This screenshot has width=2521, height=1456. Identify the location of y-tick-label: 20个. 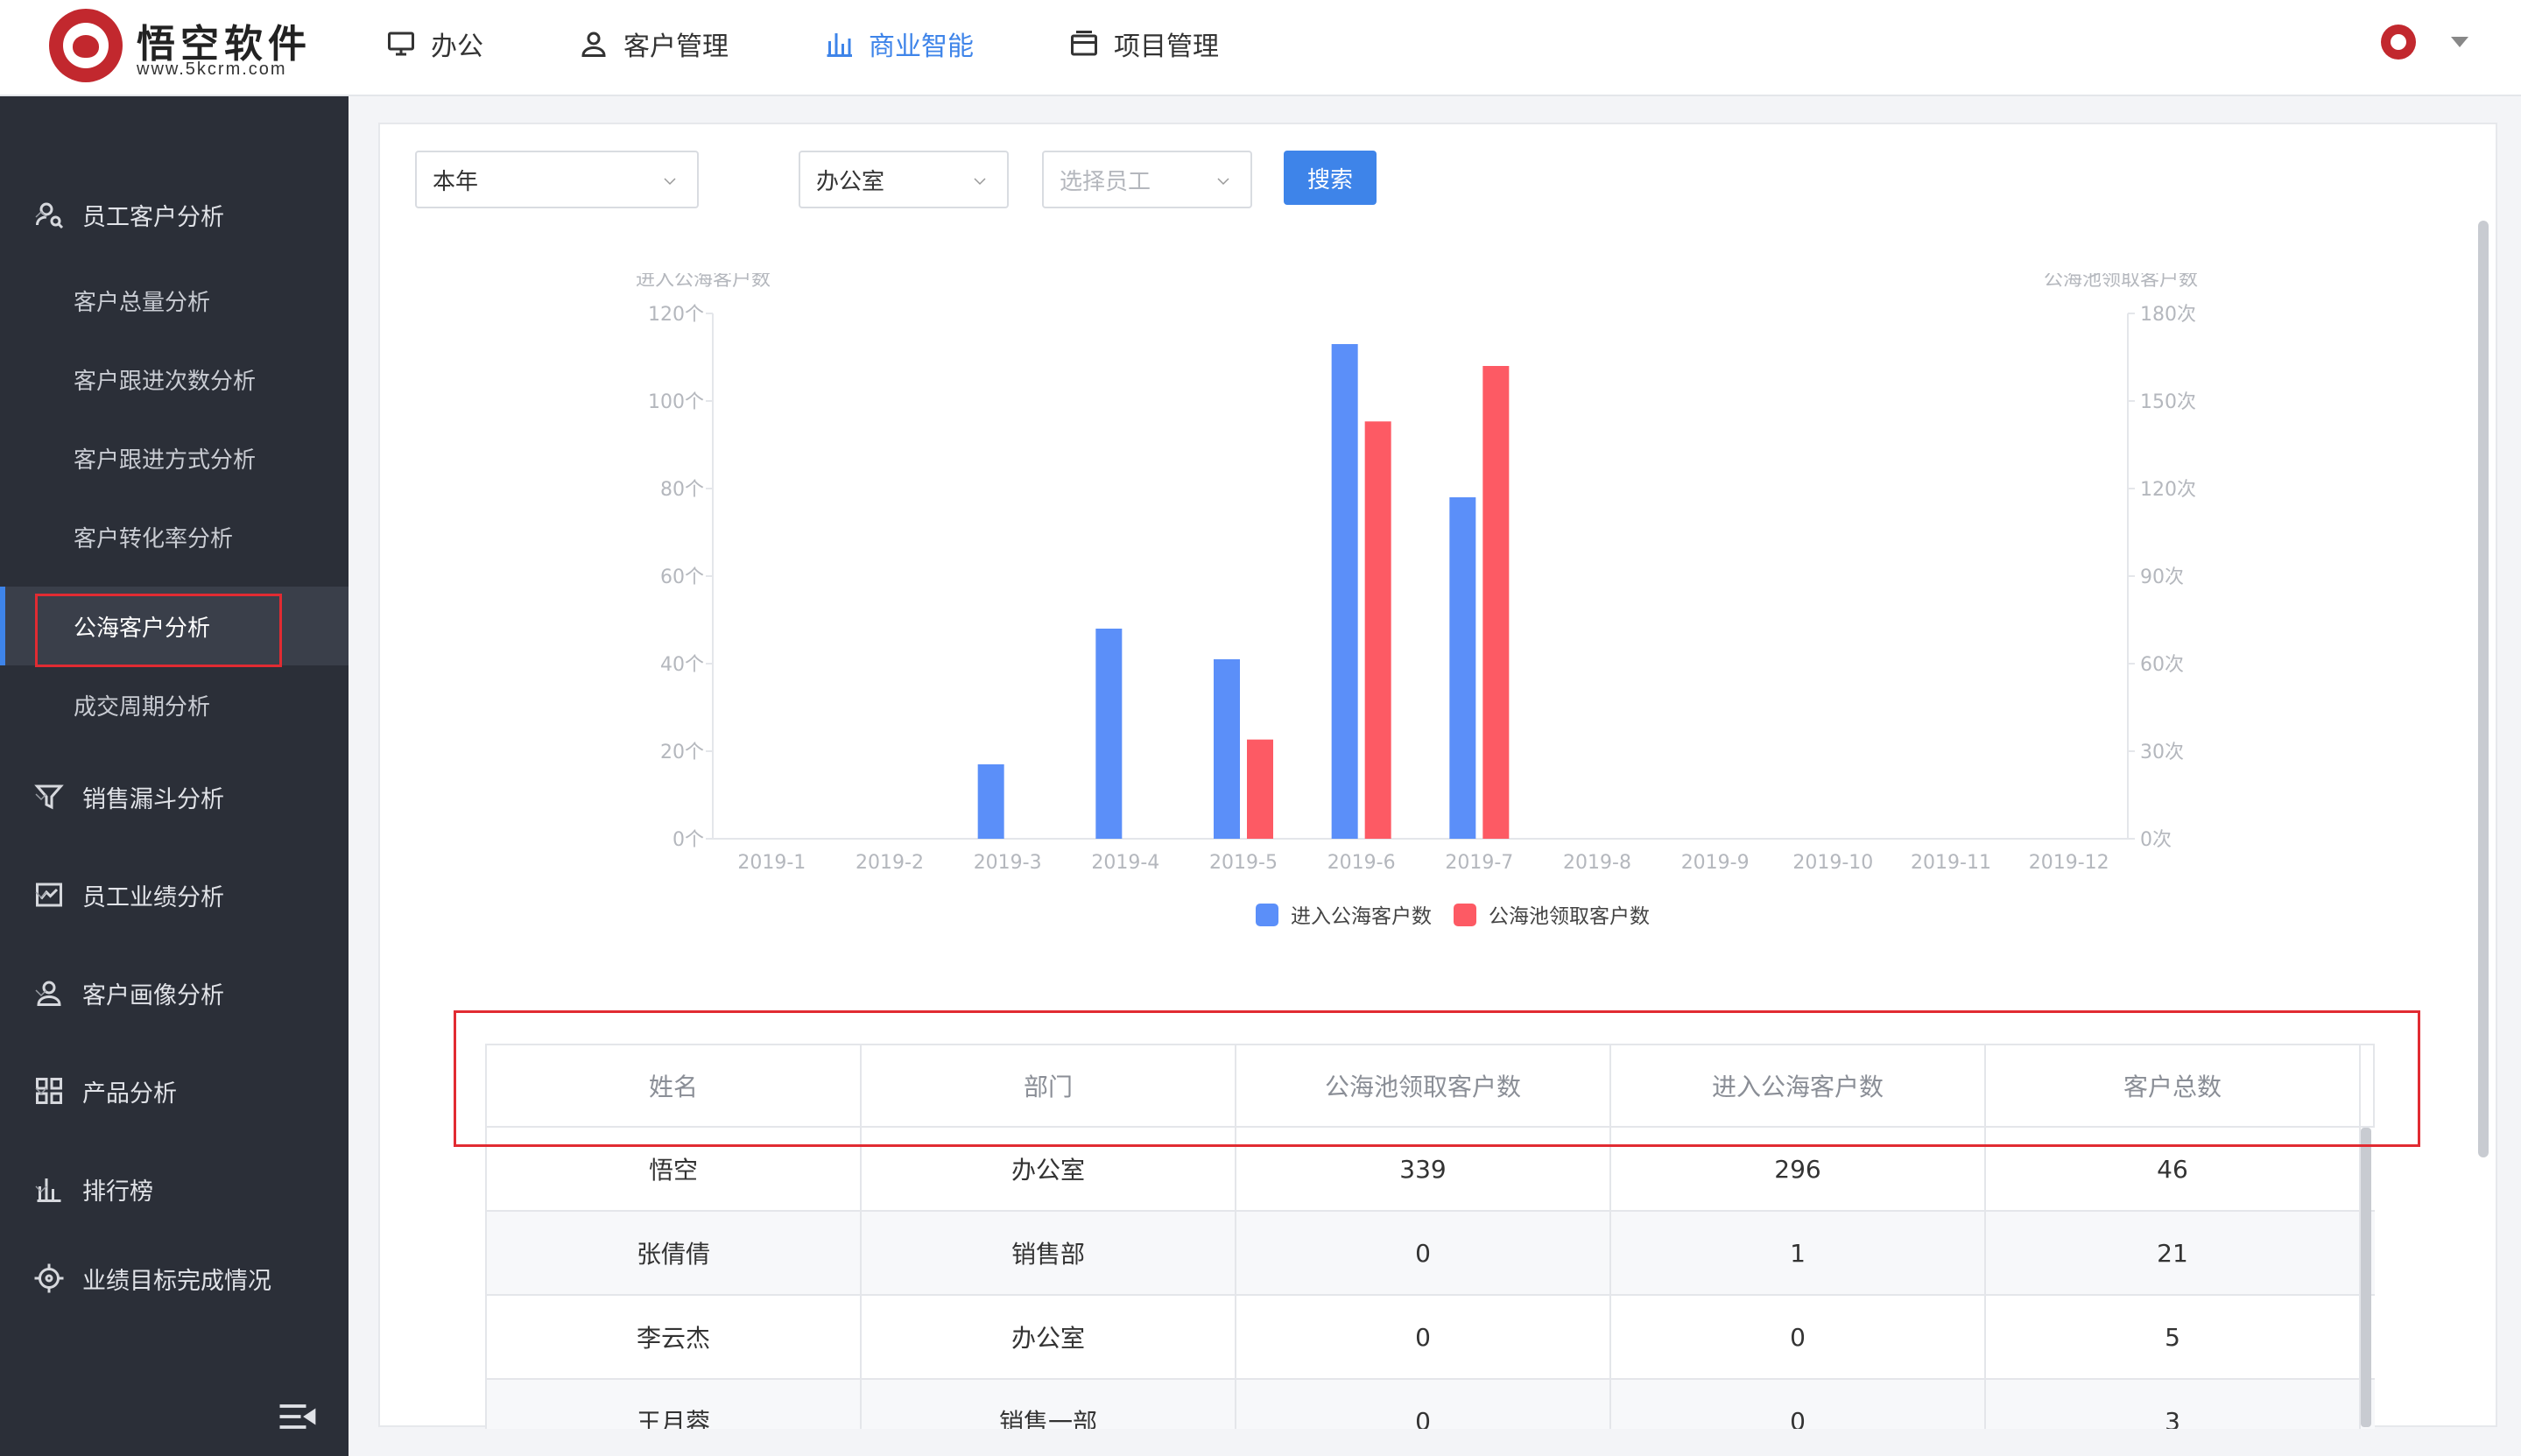
(682, 752).